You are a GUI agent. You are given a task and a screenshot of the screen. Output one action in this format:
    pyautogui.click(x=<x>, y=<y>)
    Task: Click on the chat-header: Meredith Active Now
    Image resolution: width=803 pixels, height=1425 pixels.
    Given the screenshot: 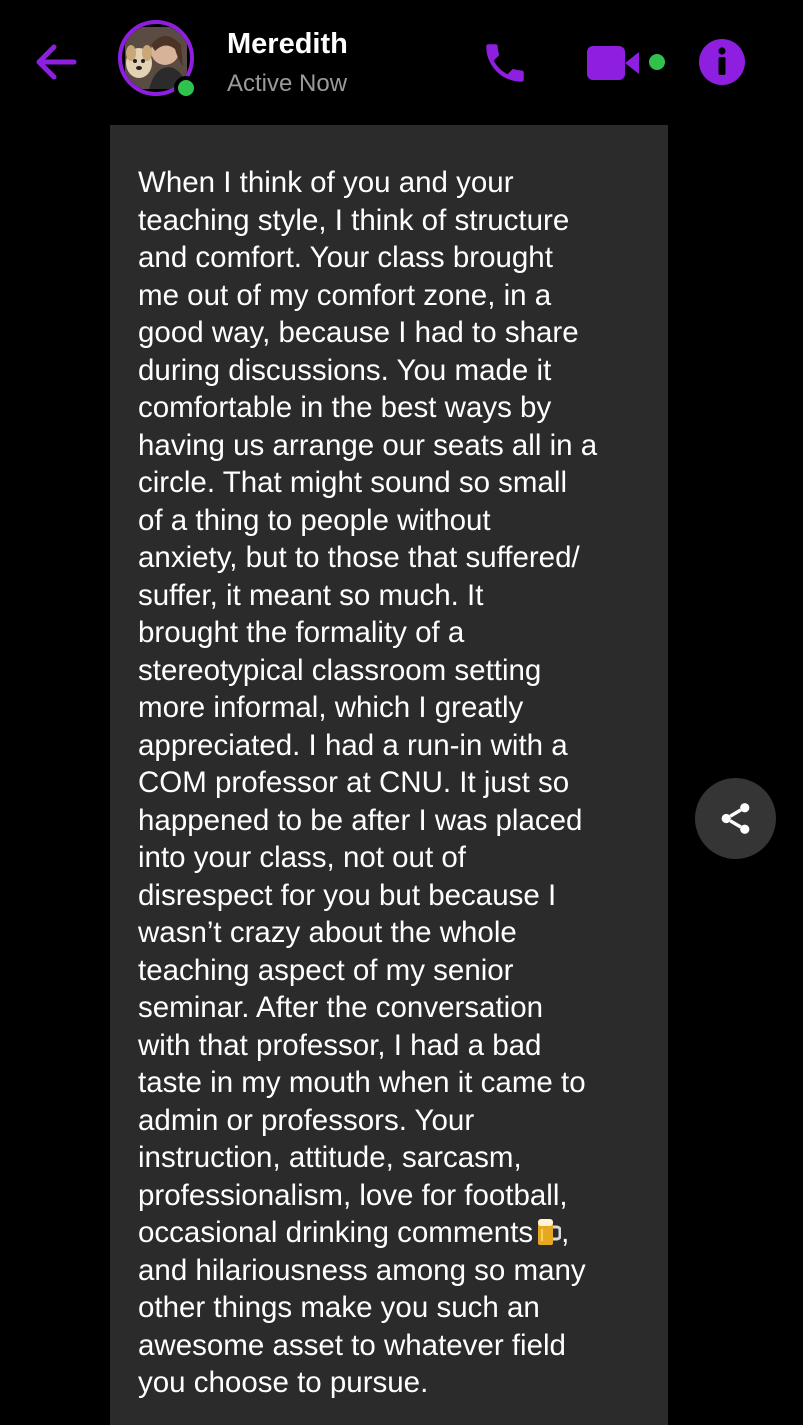 What is the action you would take?
    pyautogui.click(x=401, y=61)
    